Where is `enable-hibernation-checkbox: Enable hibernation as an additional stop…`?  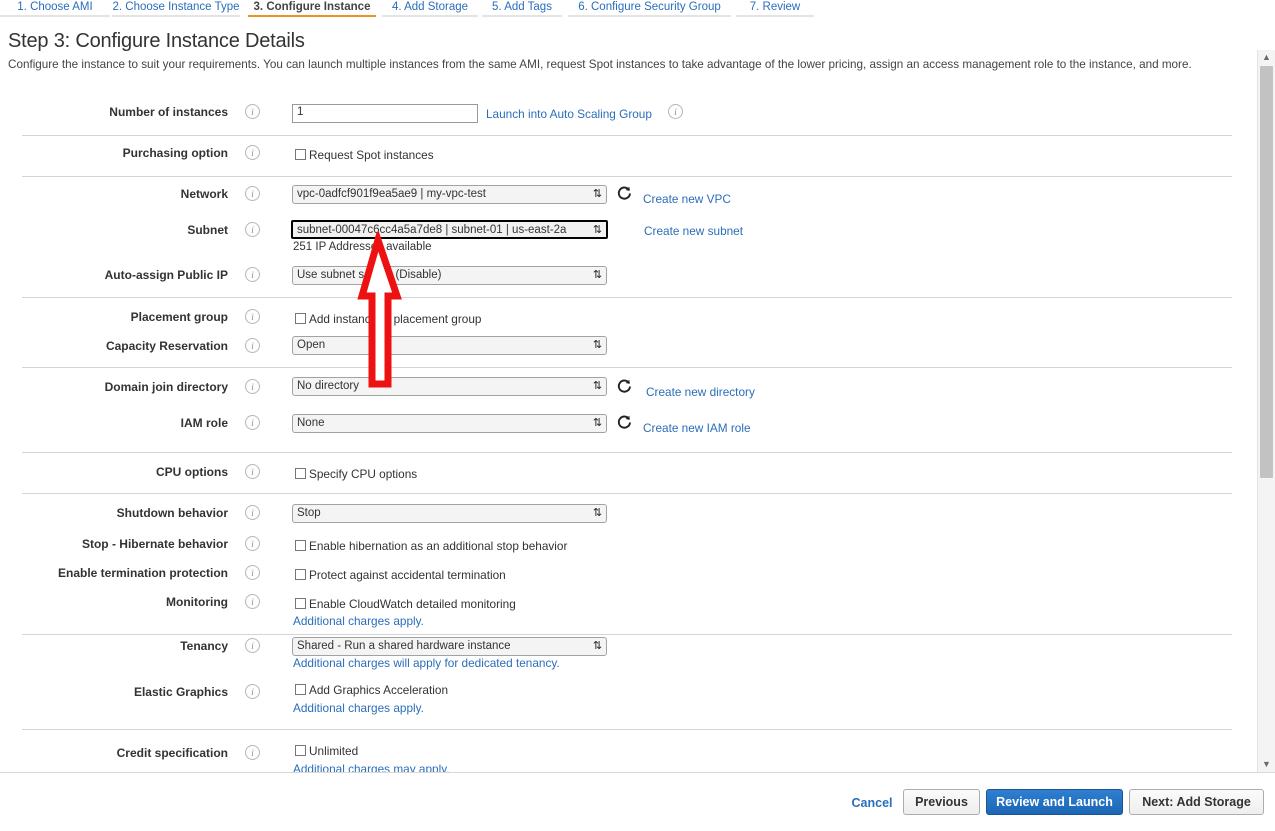
enable-hibernation-checkbox: Enable hibernation as an additional stop… is located at coordinates (431, 546).